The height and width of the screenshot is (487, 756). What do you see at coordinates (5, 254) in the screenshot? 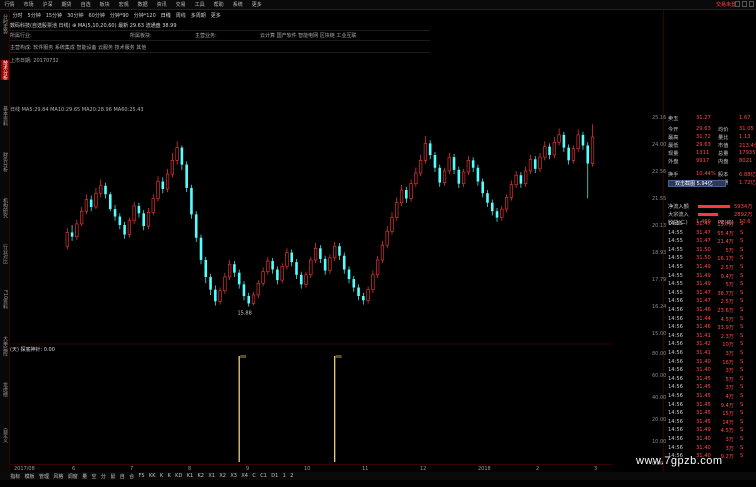
I see `sidebar-tab: 行业对比` at bounding box center [5, 254].